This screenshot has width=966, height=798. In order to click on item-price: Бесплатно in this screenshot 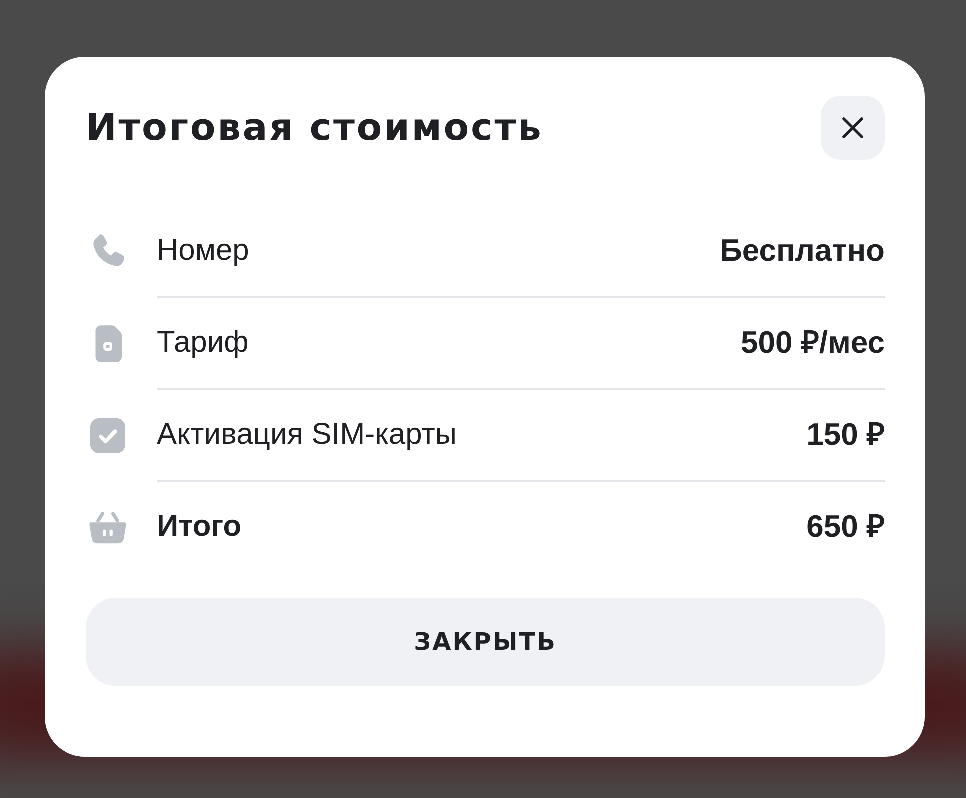, I will do `click(802, 251)`.